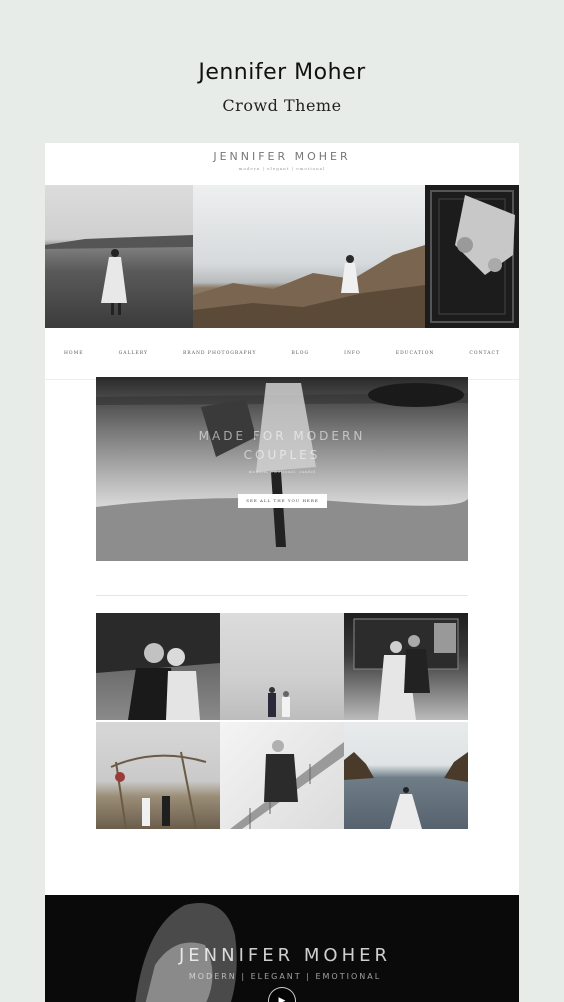 This screenshot has height=1002, width=564. I want to click on promo-subtitle: Crowd Theme, so click(282, 105).